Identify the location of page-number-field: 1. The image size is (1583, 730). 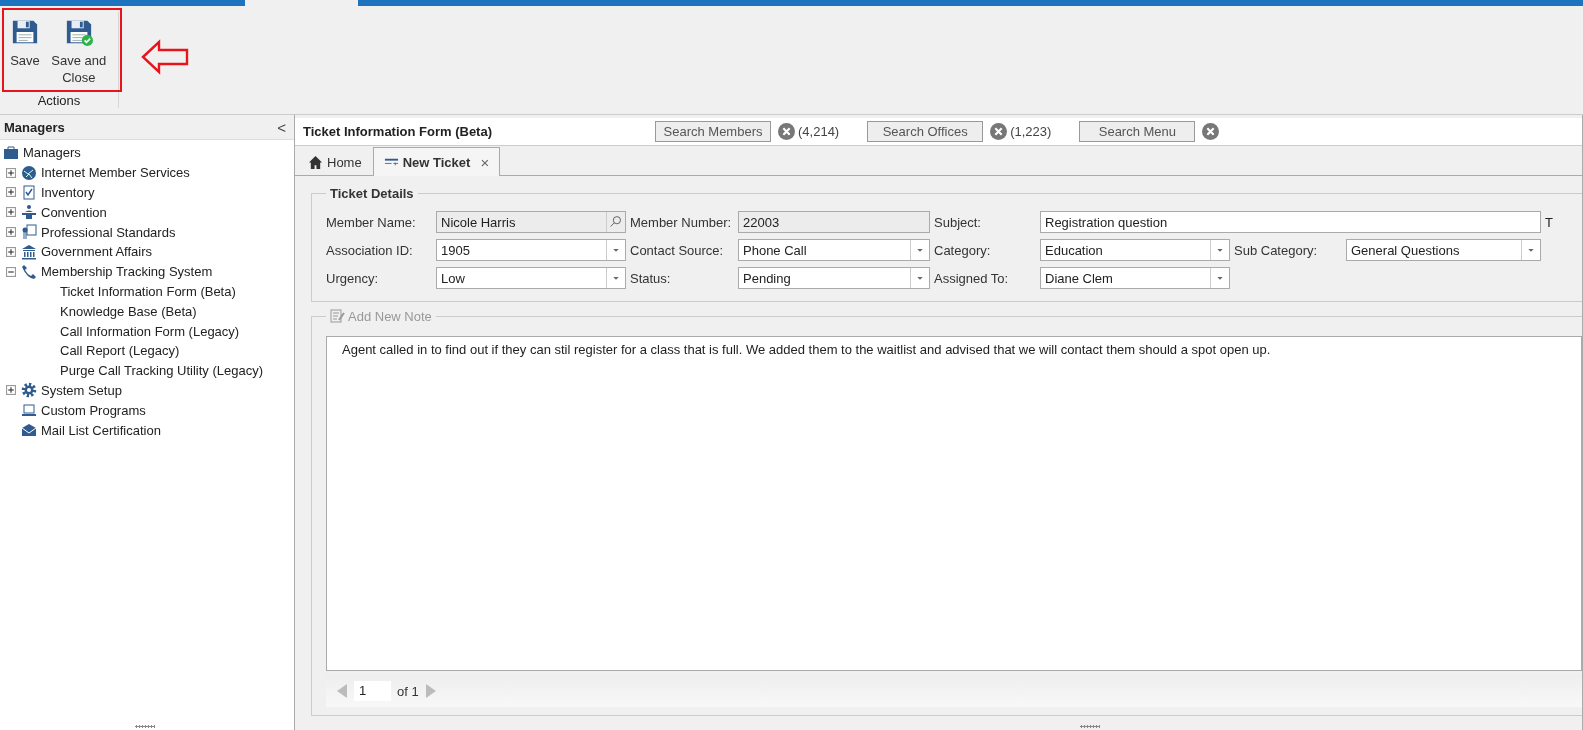
(372, 691).